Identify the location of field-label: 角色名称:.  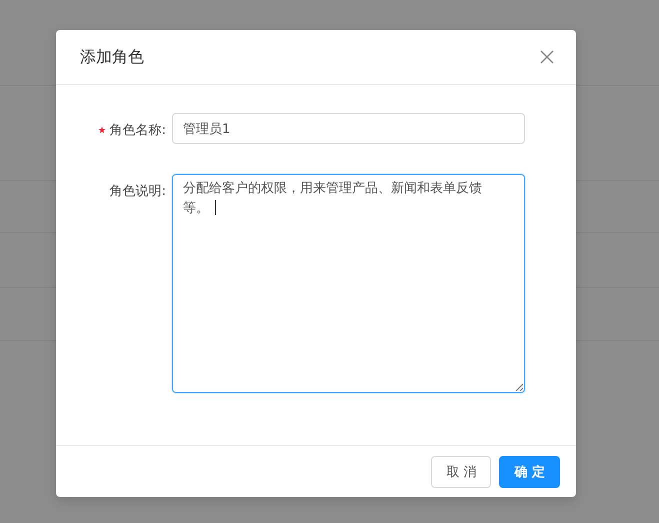
(138, 130).